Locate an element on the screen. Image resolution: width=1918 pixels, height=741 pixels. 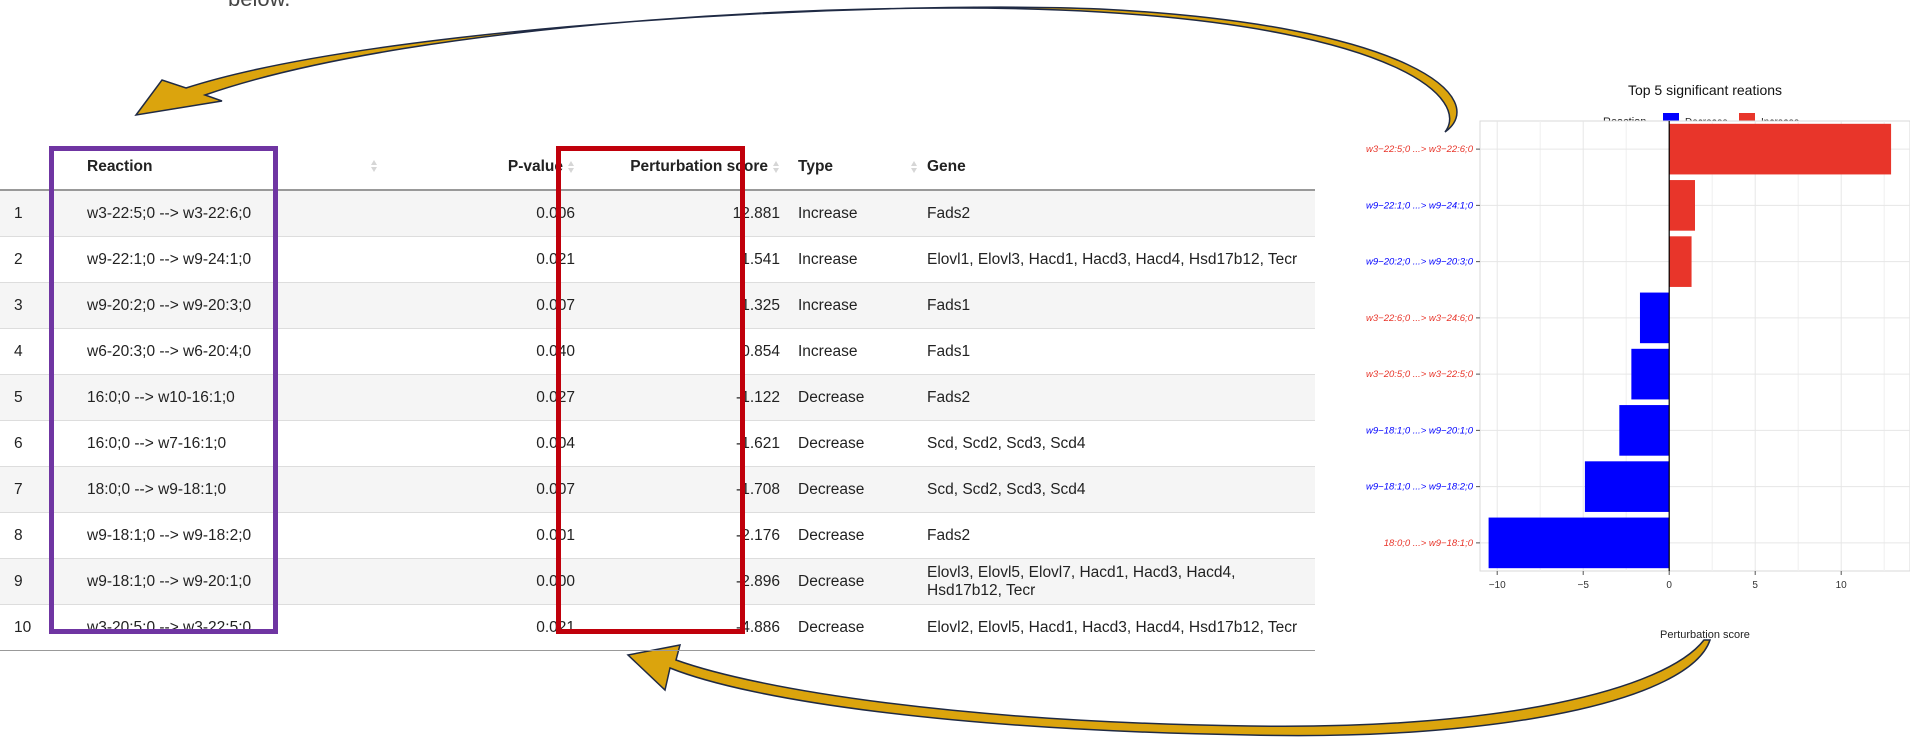
score-cell: -2.896 is located at coordinates (689, 581).